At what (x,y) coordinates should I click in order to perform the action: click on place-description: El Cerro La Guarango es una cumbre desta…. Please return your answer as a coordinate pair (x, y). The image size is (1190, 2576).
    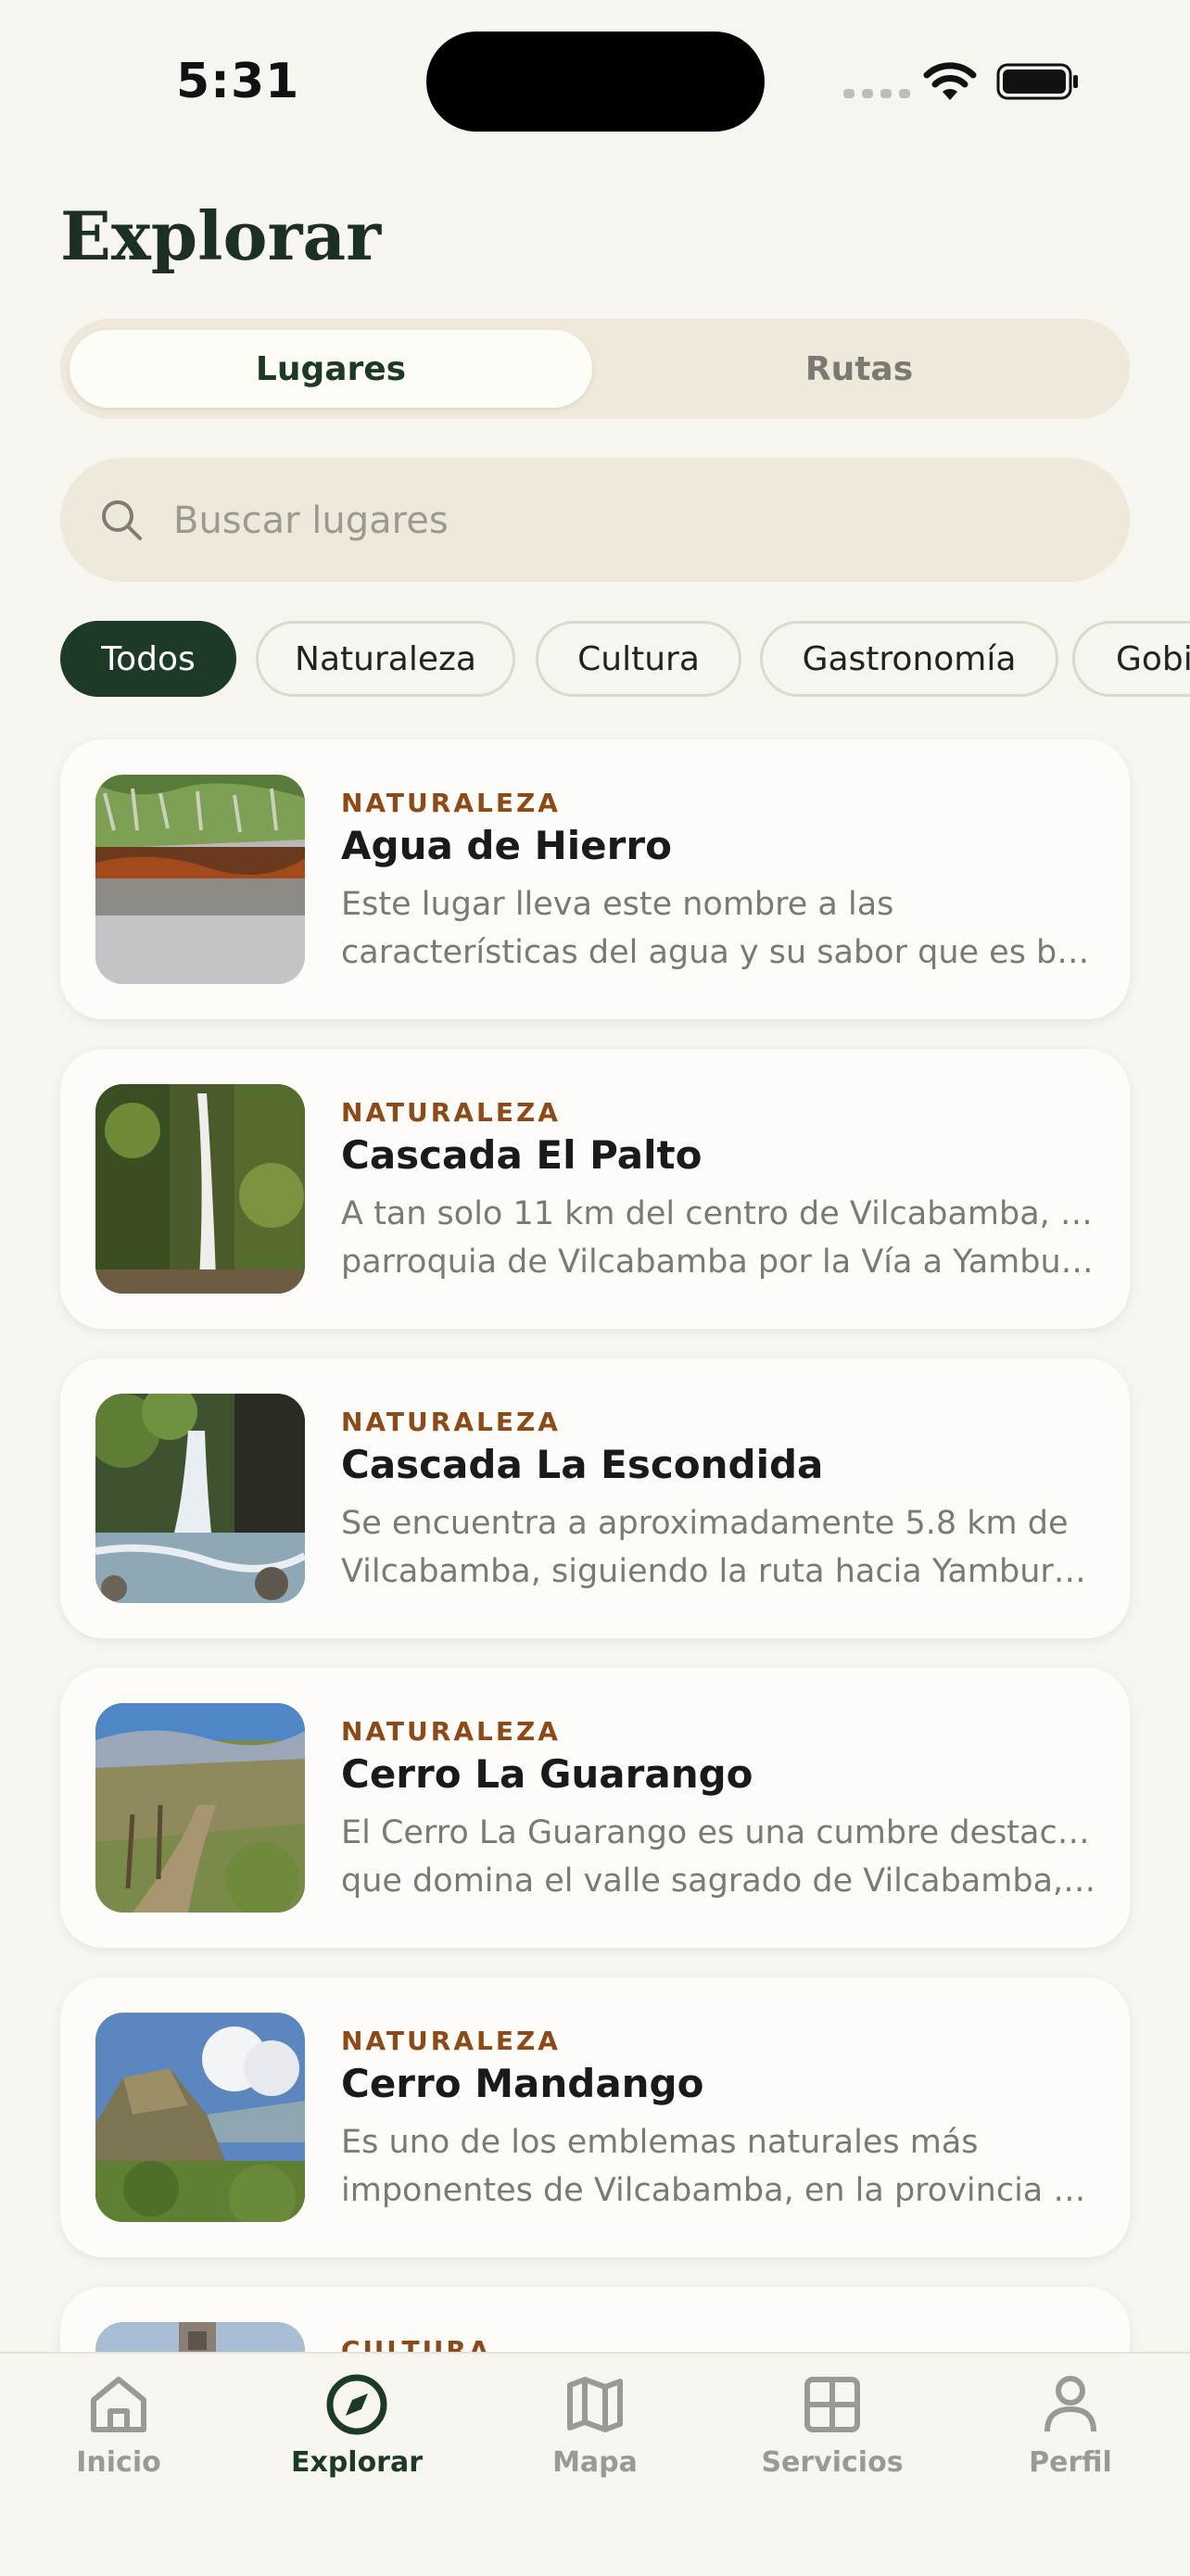
    Looking at the image, I should click on (721, 1857).